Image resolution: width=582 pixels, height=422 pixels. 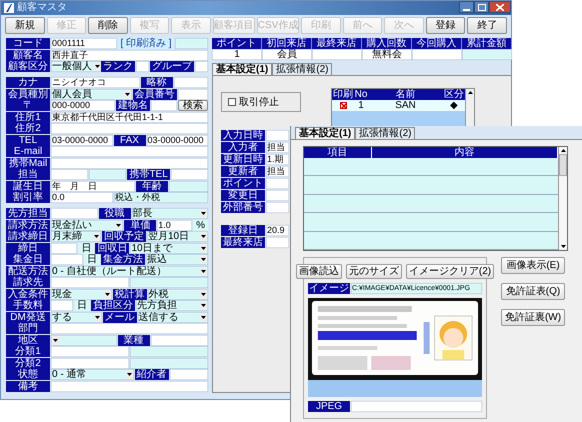 I want to click on side-button: 免許証裏(W), so click(x=533, y=317).